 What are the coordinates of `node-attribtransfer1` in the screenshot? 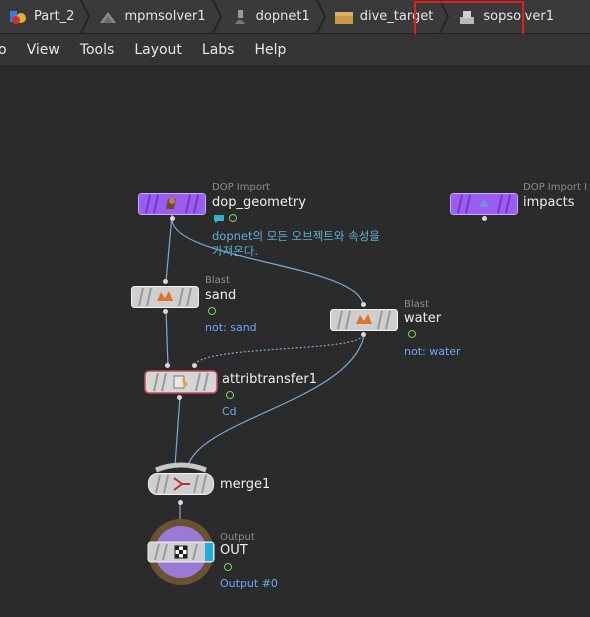 It's located at (181, 382).